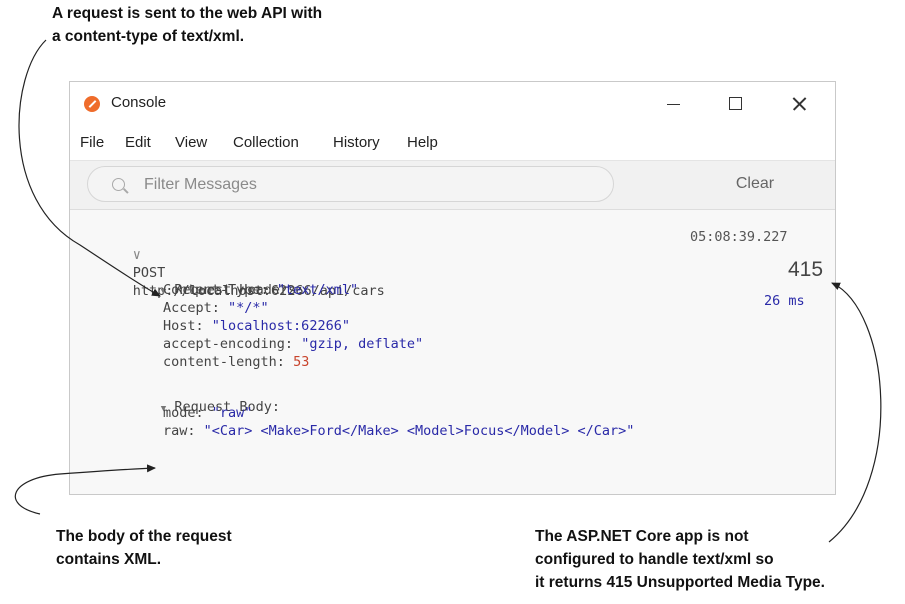  What do you see at coordinates (179, 431) in the screenshot?
I see `body-key: raw:` at bounding box center [179, 431].